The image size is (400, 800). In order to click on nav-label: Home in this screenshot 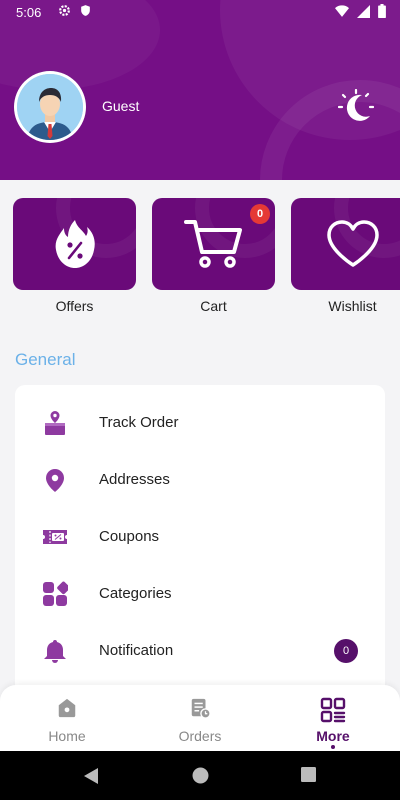, I will do `click(67, 736)`.